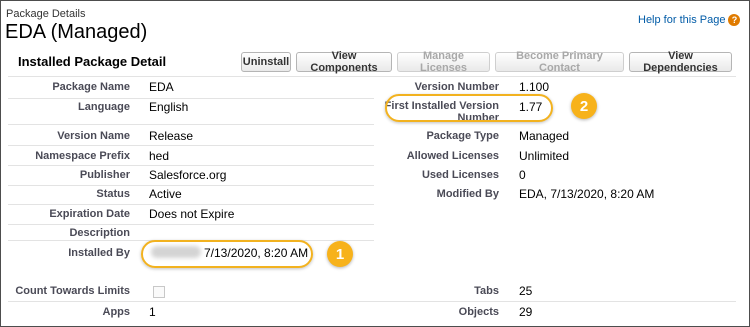 This screenshot has width=750, height=327. Describe the element at coordinates (152, 312) in the screenshot. I see `field-value-apps: 1` at that location.